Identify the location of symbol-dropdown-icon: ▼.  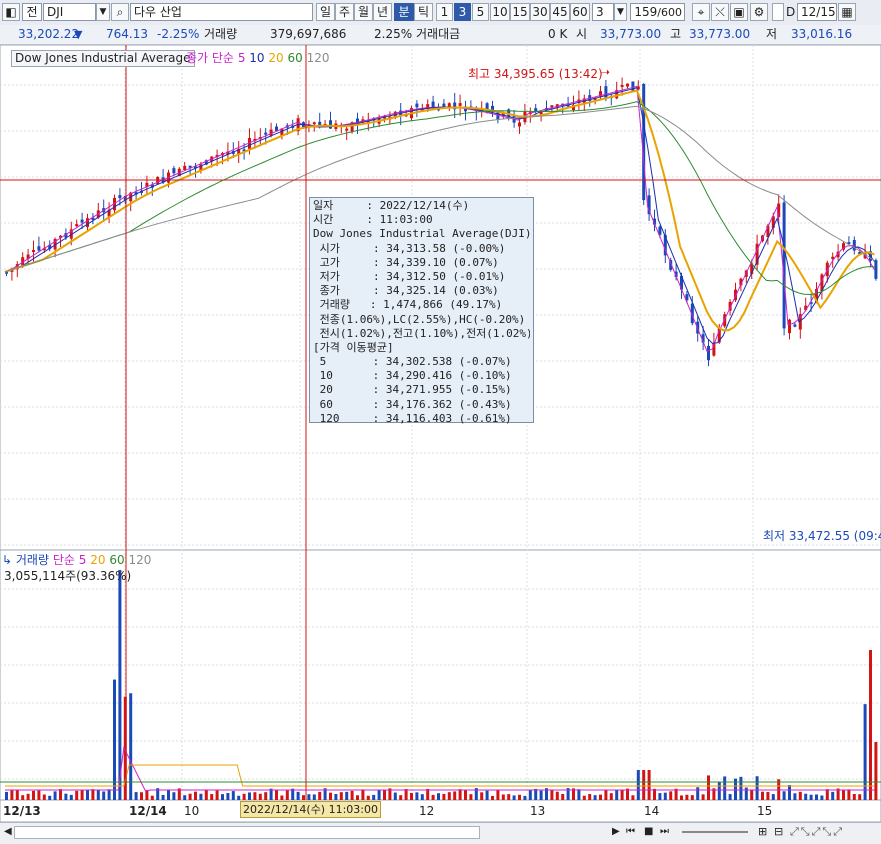
(103, 12).